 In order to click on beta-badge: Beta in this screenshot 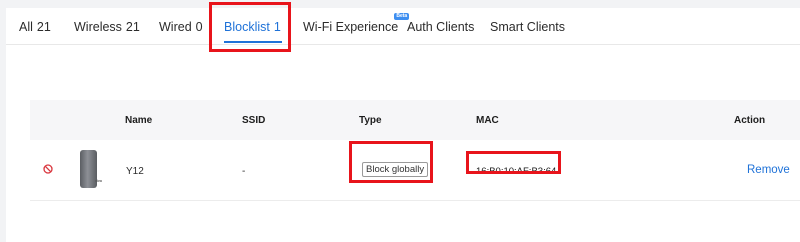, I will do `click(402, 16)`.